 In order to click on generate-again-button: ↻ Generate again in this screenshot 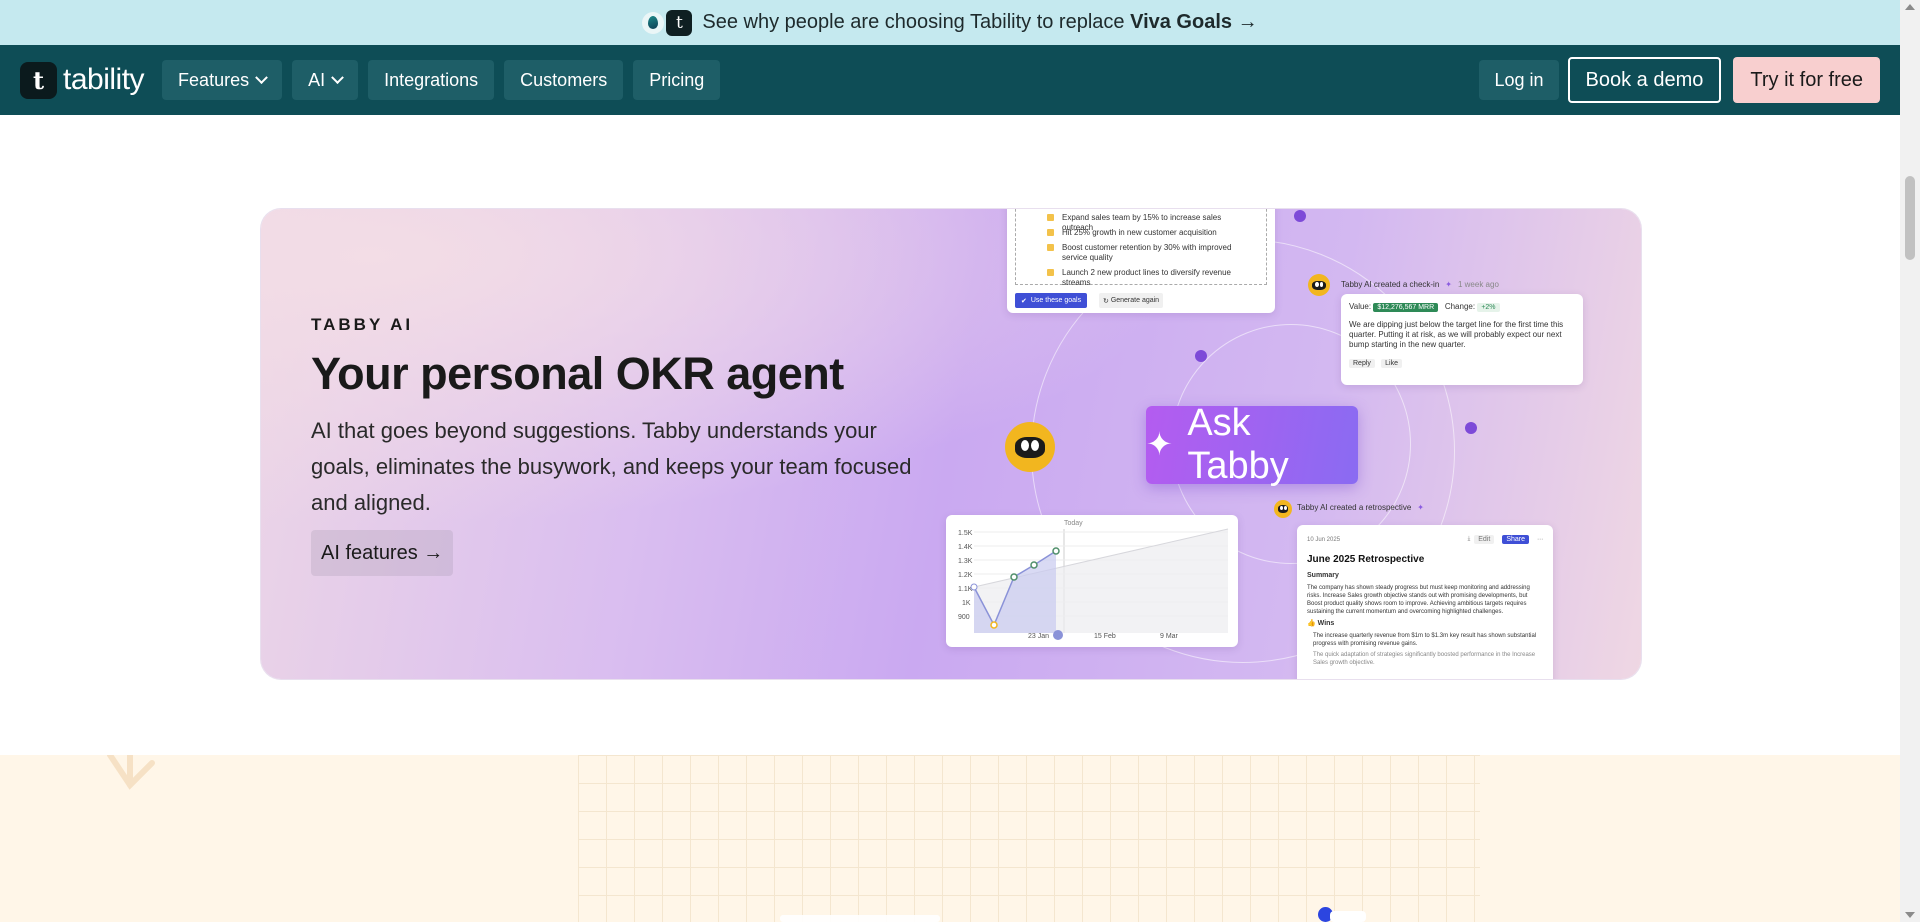, I will do `click(1131, 300)`.